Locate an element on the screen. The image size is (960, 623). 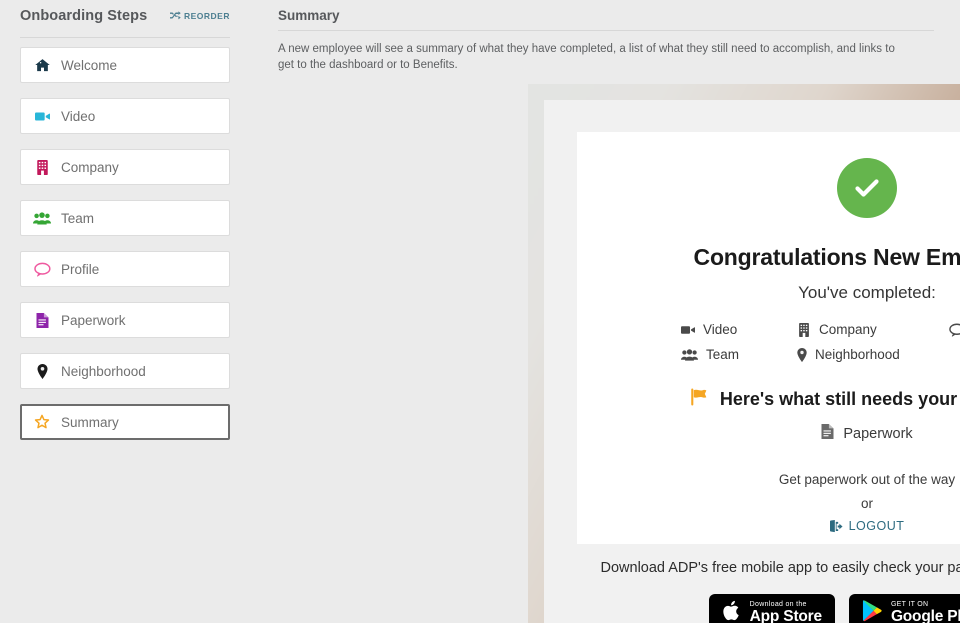
completed-items-grid: Video Company Profile Team Neighborhood is located at coordinates (820, 342).